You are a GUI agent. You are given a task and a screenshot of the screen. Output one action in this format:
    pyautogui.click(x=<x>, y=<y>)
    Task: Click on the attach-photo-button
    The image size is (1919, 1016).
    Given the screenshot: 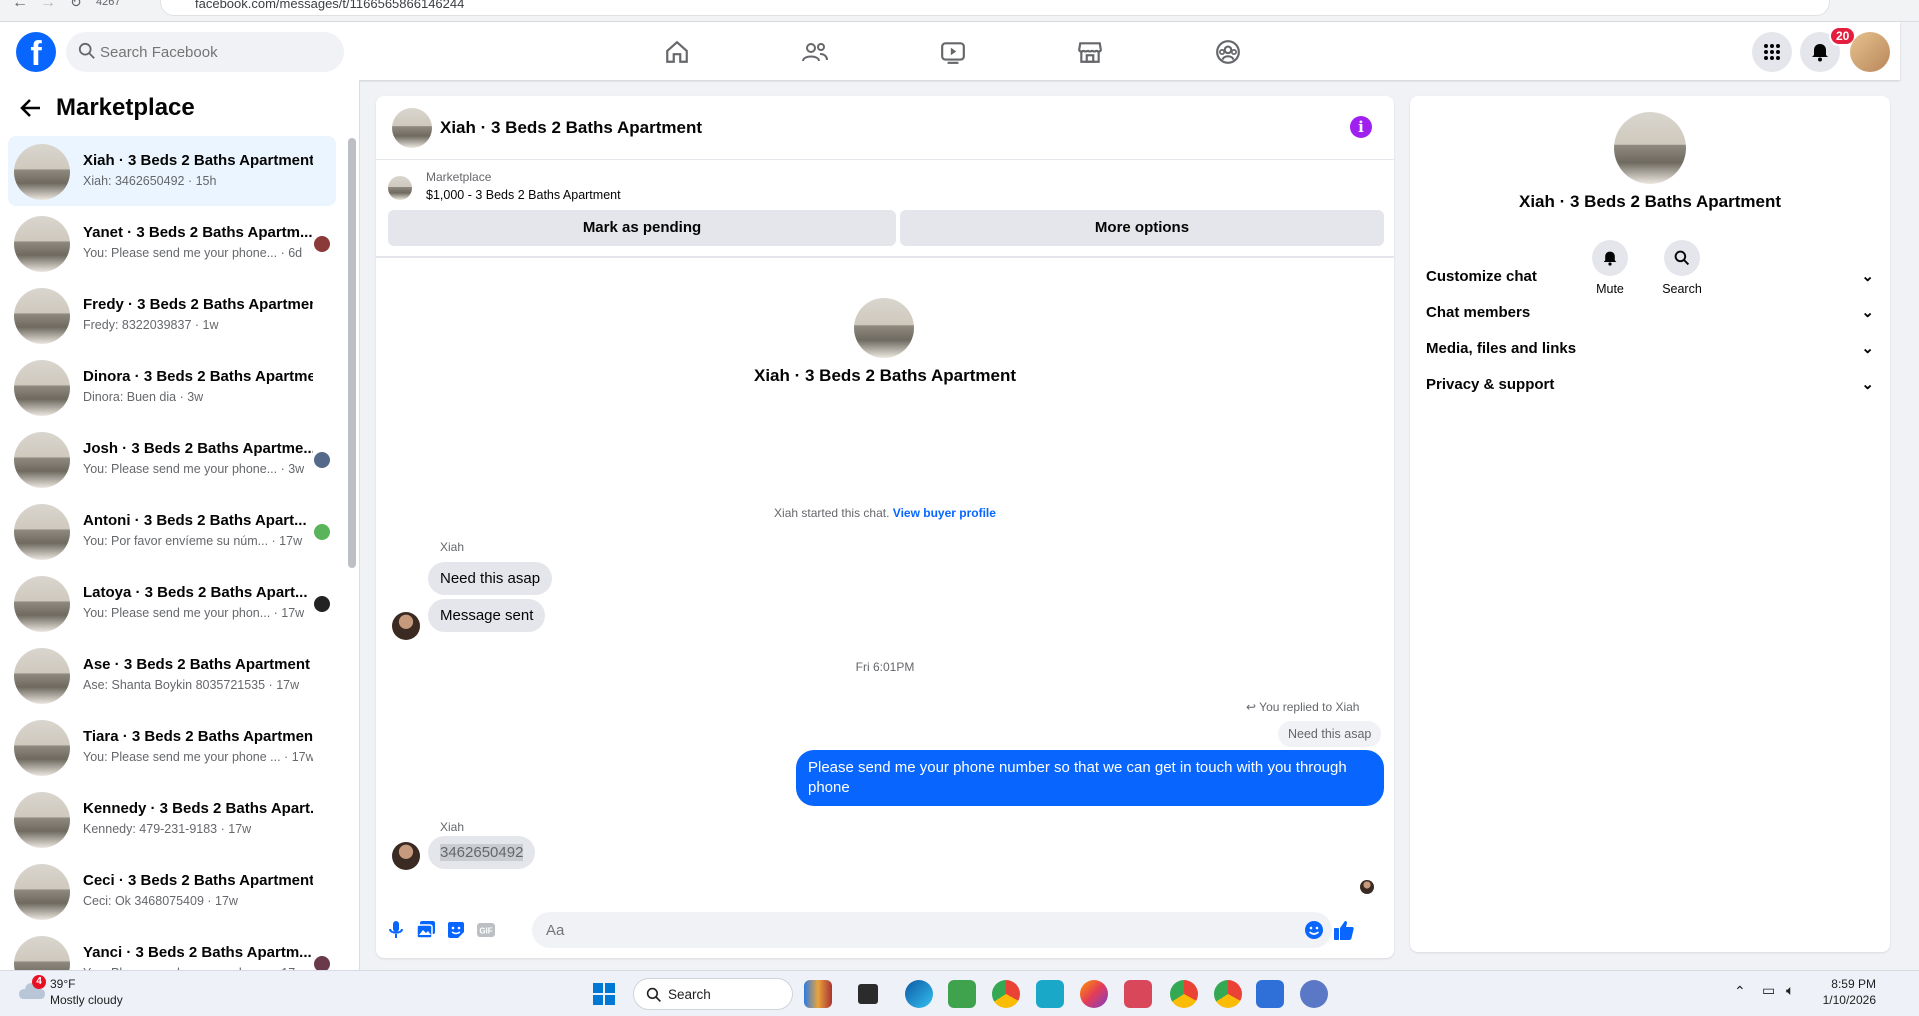 What is the action you would take?
    pyautogui.click(x=426, y=930)
    